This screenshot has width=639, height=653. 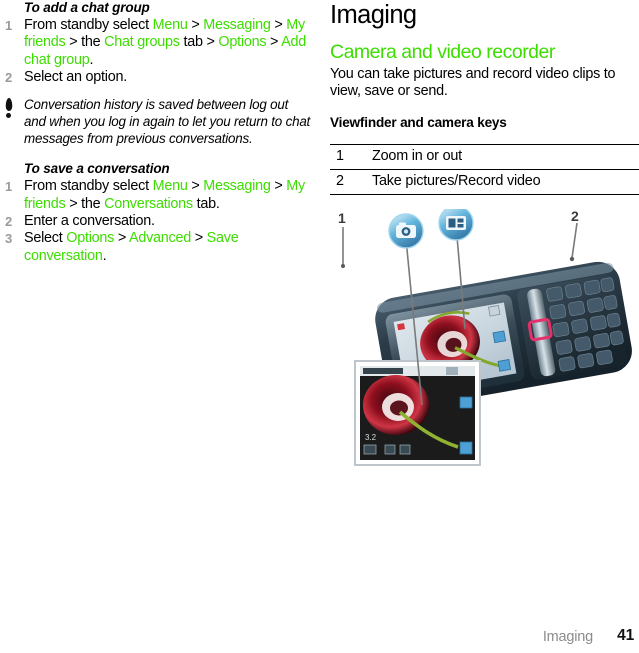 What do you see at coordinates (8, 239) in the screenshot?
I see `step-number: 3` at bounding box center [8, 239].